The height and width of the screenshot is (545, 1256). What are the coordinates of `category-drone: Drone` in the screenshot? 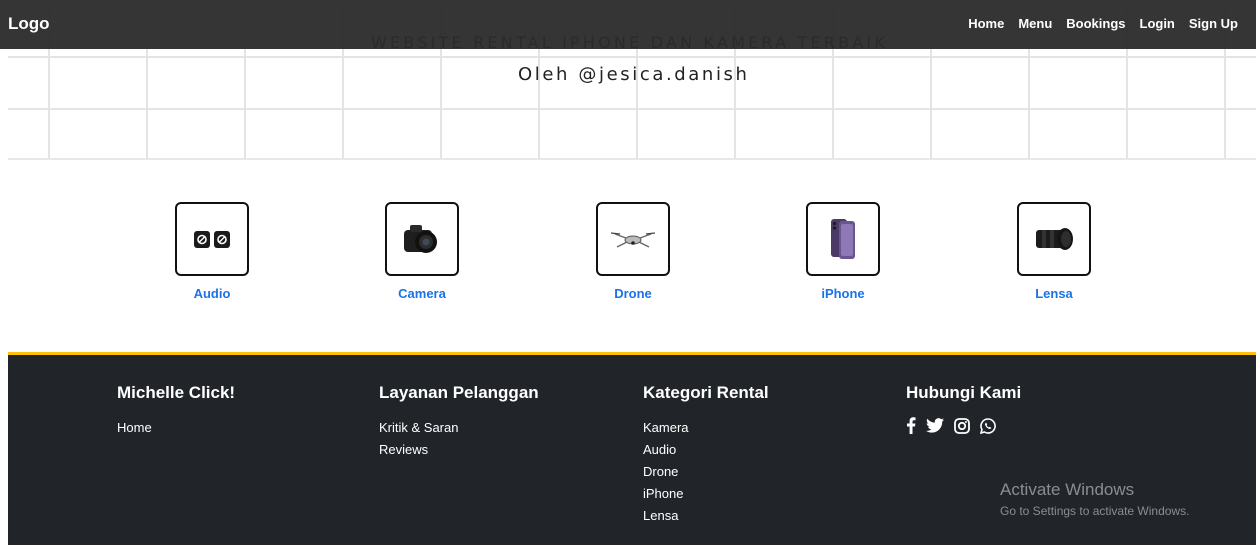 It's located at (633, 251).